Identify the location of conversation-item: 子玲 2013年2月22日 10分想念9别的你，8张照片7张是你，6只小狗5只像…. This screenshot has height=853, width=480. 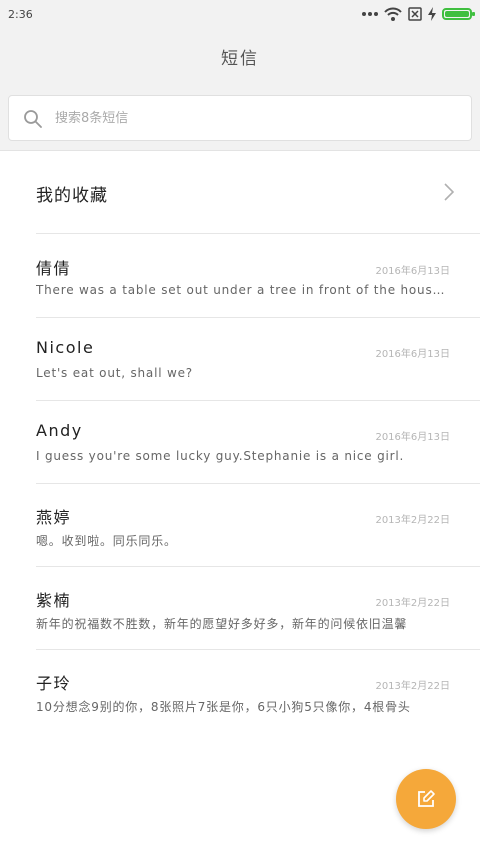
(240, 691).